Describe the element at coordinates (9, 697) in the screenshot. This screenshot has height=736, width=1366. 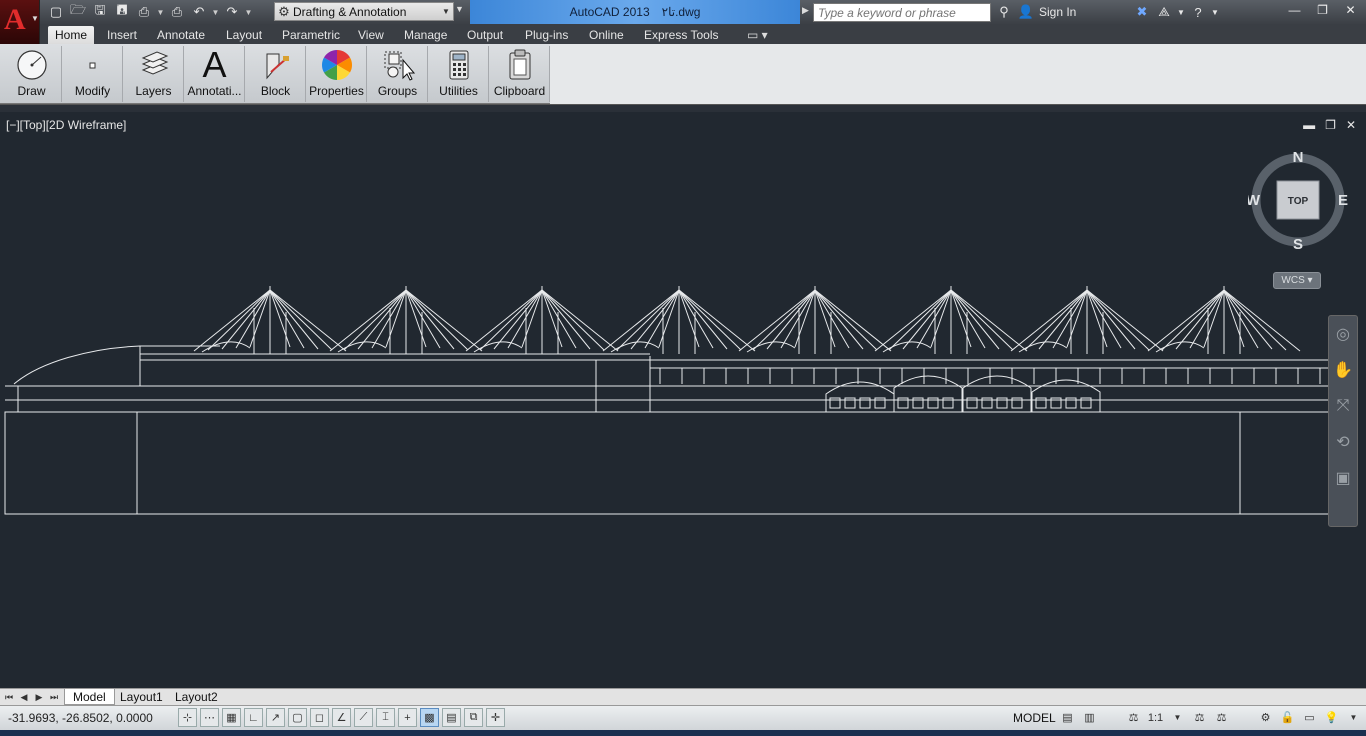
I see `first-layout-icon: ⏮` at that location.